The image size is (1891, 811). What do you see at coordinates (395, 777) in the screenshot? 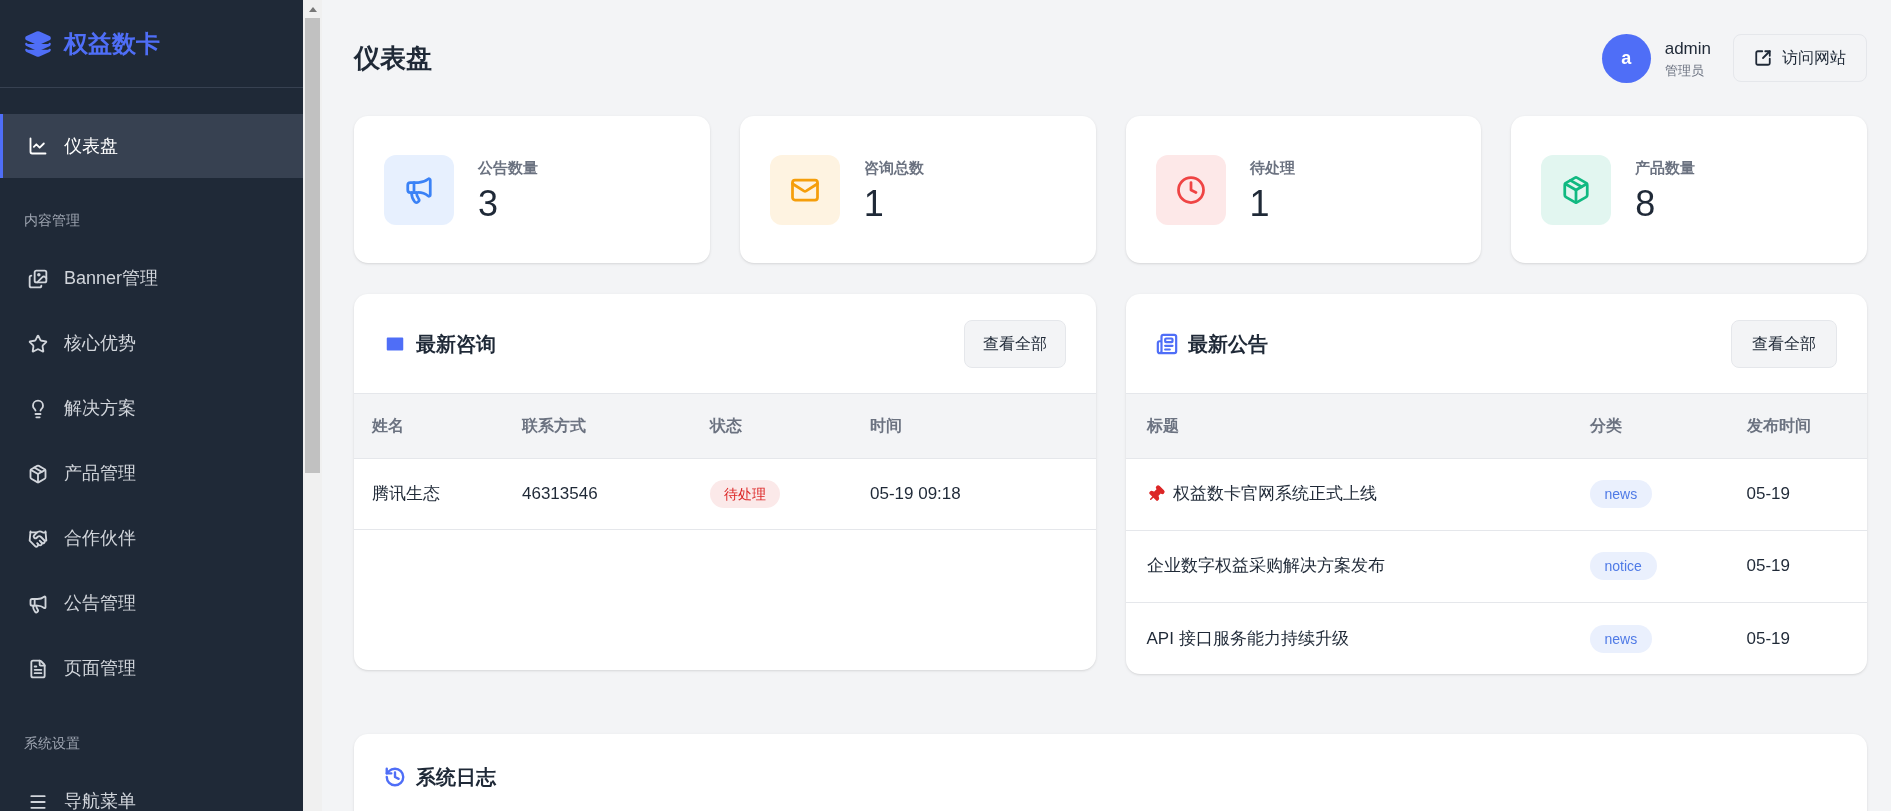
I see `history-icon` at bounding box center [395, 777].